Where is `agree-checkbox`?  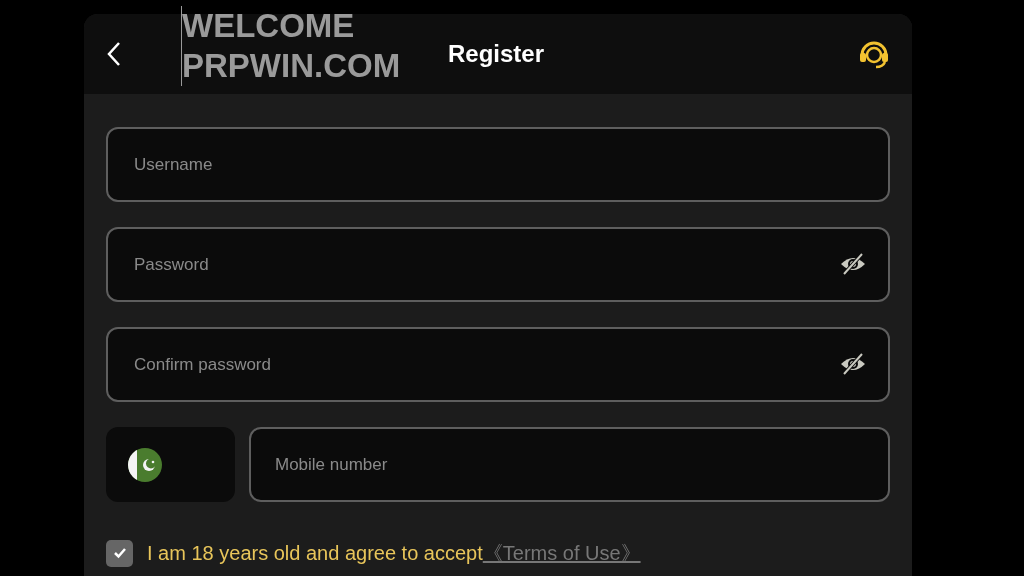
agree-checkbox is located at coordinates (119, 553).